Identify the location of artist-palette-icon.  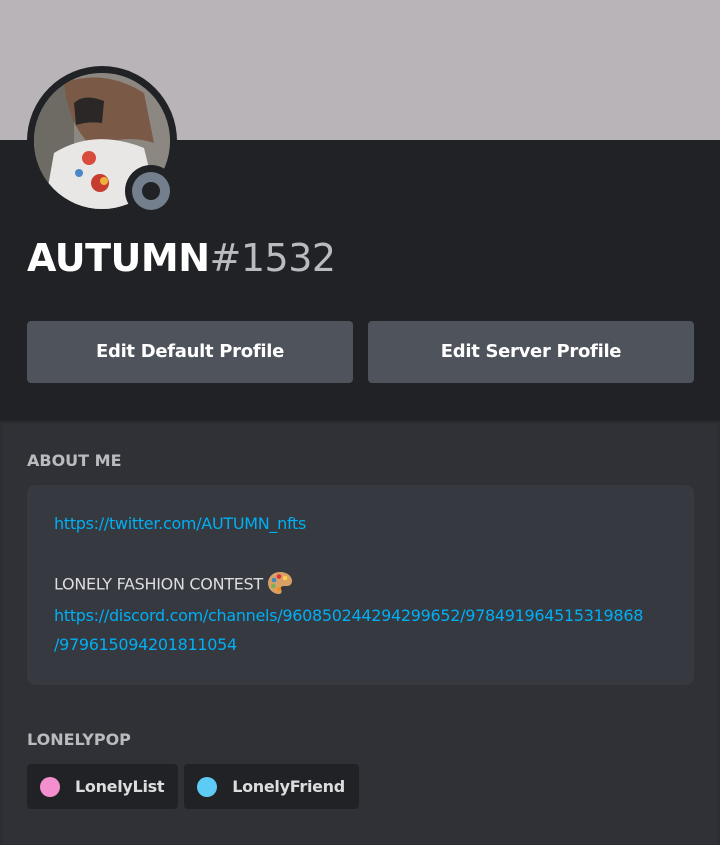
(279, 583).